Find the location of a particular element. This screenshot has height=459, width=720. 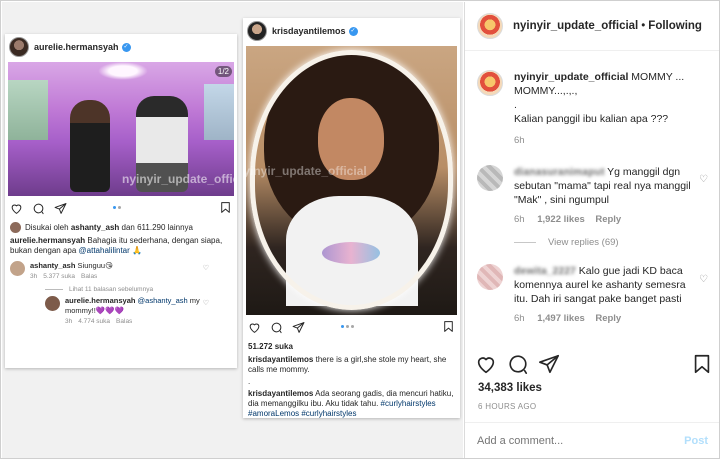

card-username: krisdayantilemos is located at coordinates (309, 31).